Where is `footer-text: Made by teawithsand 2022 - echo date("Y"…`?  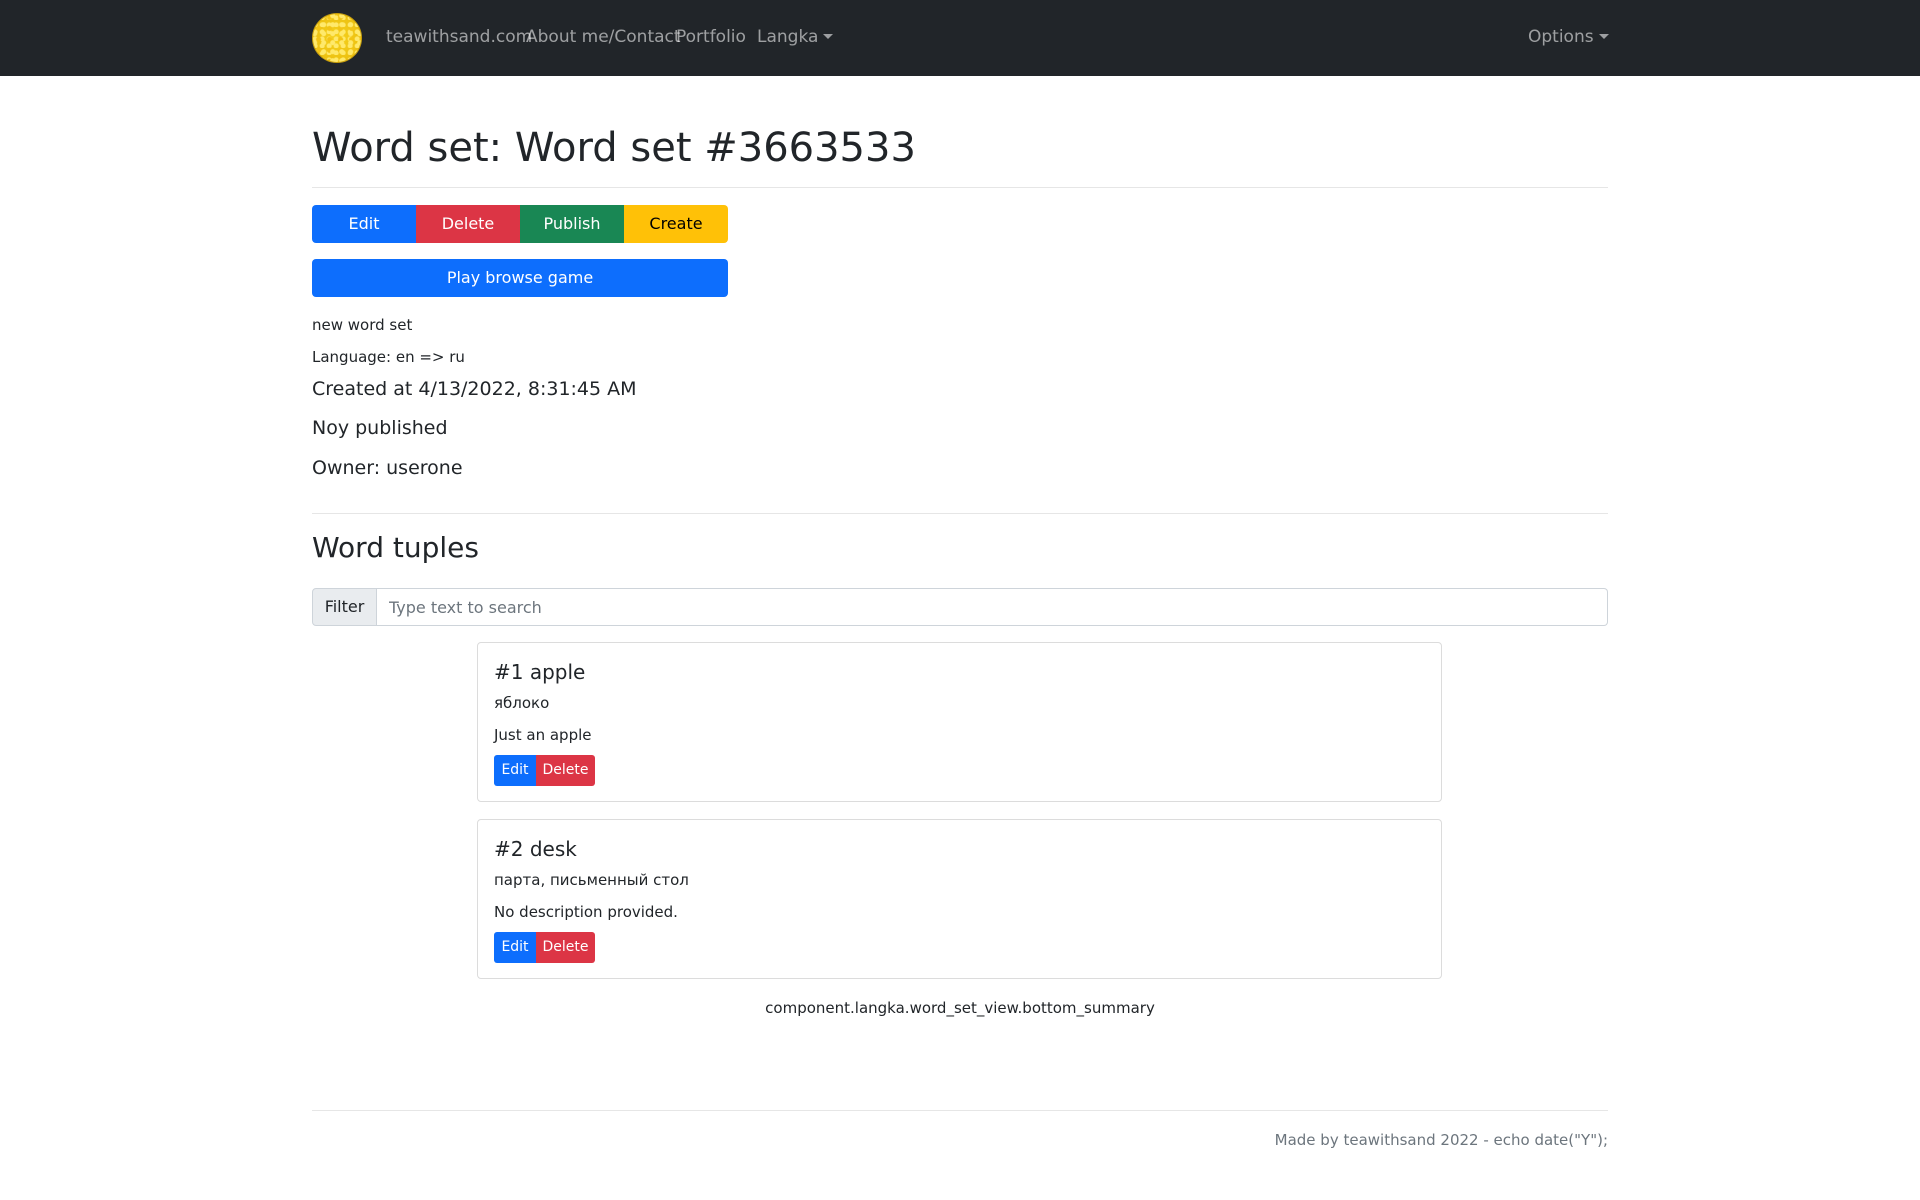
footer-text: Made by teawithsand 2022 - echo date("Y"… is located at coordinates (1441, 1140).